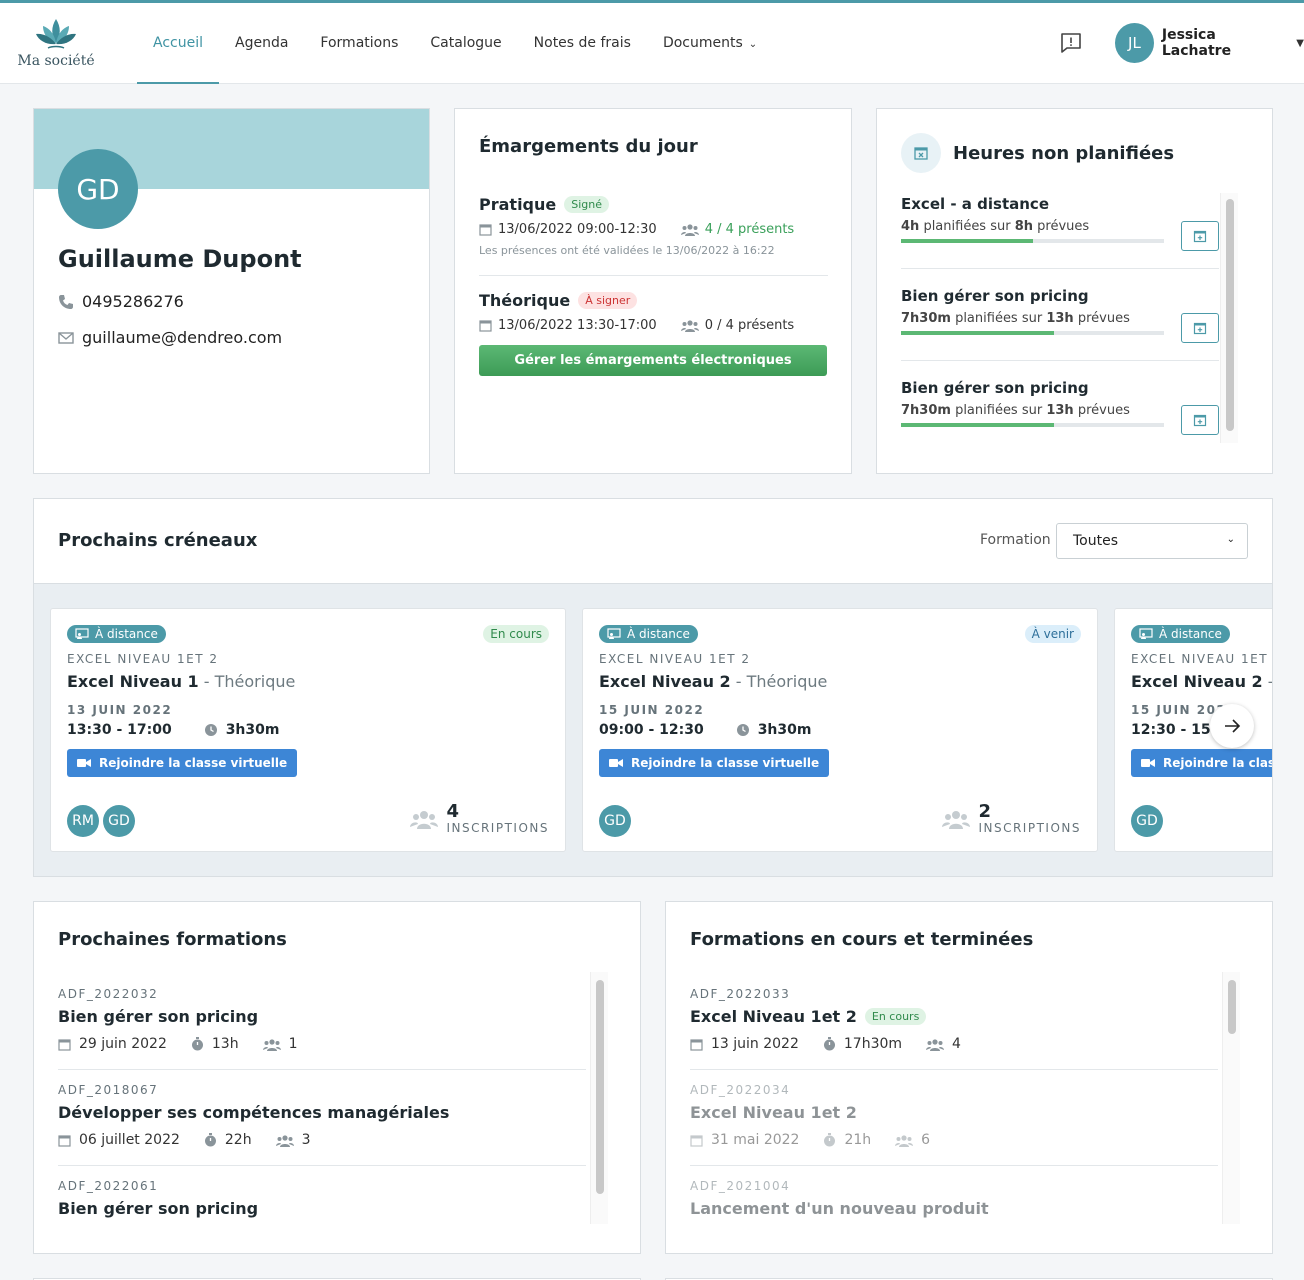 The height and width of the screenshot is (1280, 1304). Describe the element at coordinates (616, 763) in the screenshot. I see `video-camera-icon` at that location.